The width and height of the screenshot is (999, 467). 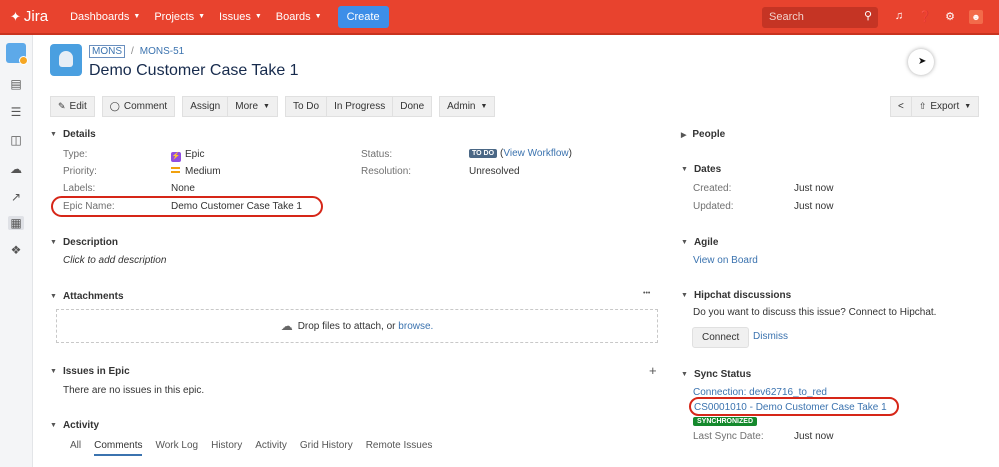 I want to click on breadcrumb-issue-key: MONS-51, so click(x=162, y=51).